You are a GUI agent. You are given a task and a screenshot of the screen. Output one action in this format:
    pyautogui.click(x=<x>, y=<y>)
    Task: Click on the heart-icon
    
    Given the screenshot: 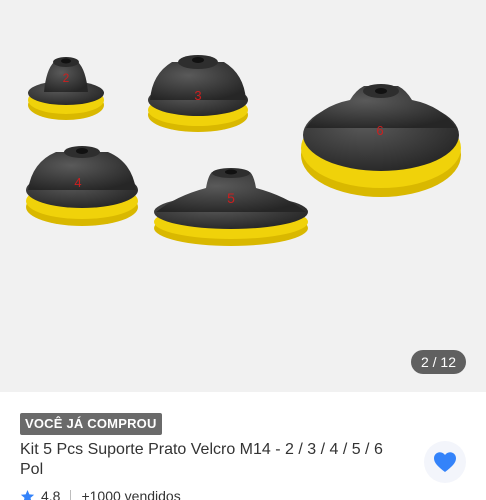 What is the action you would take?
    pyautogui.click(x=445, y=462)
    